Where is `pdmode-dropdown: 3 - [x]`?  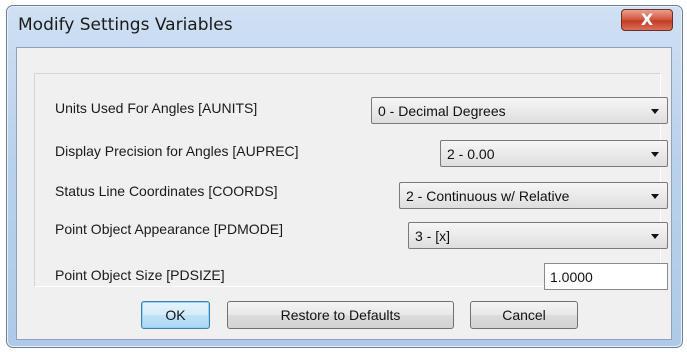 pdmode-dropdown: 3 - [x] is located at coordinates (538, 235).